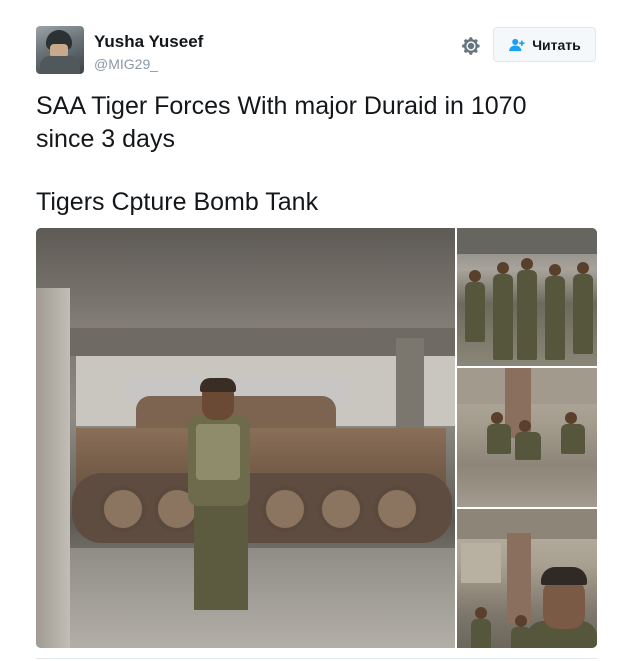  Describe the element at coordinates (527, 241) in the screenshot. I see `scene-ceiling` at that location.